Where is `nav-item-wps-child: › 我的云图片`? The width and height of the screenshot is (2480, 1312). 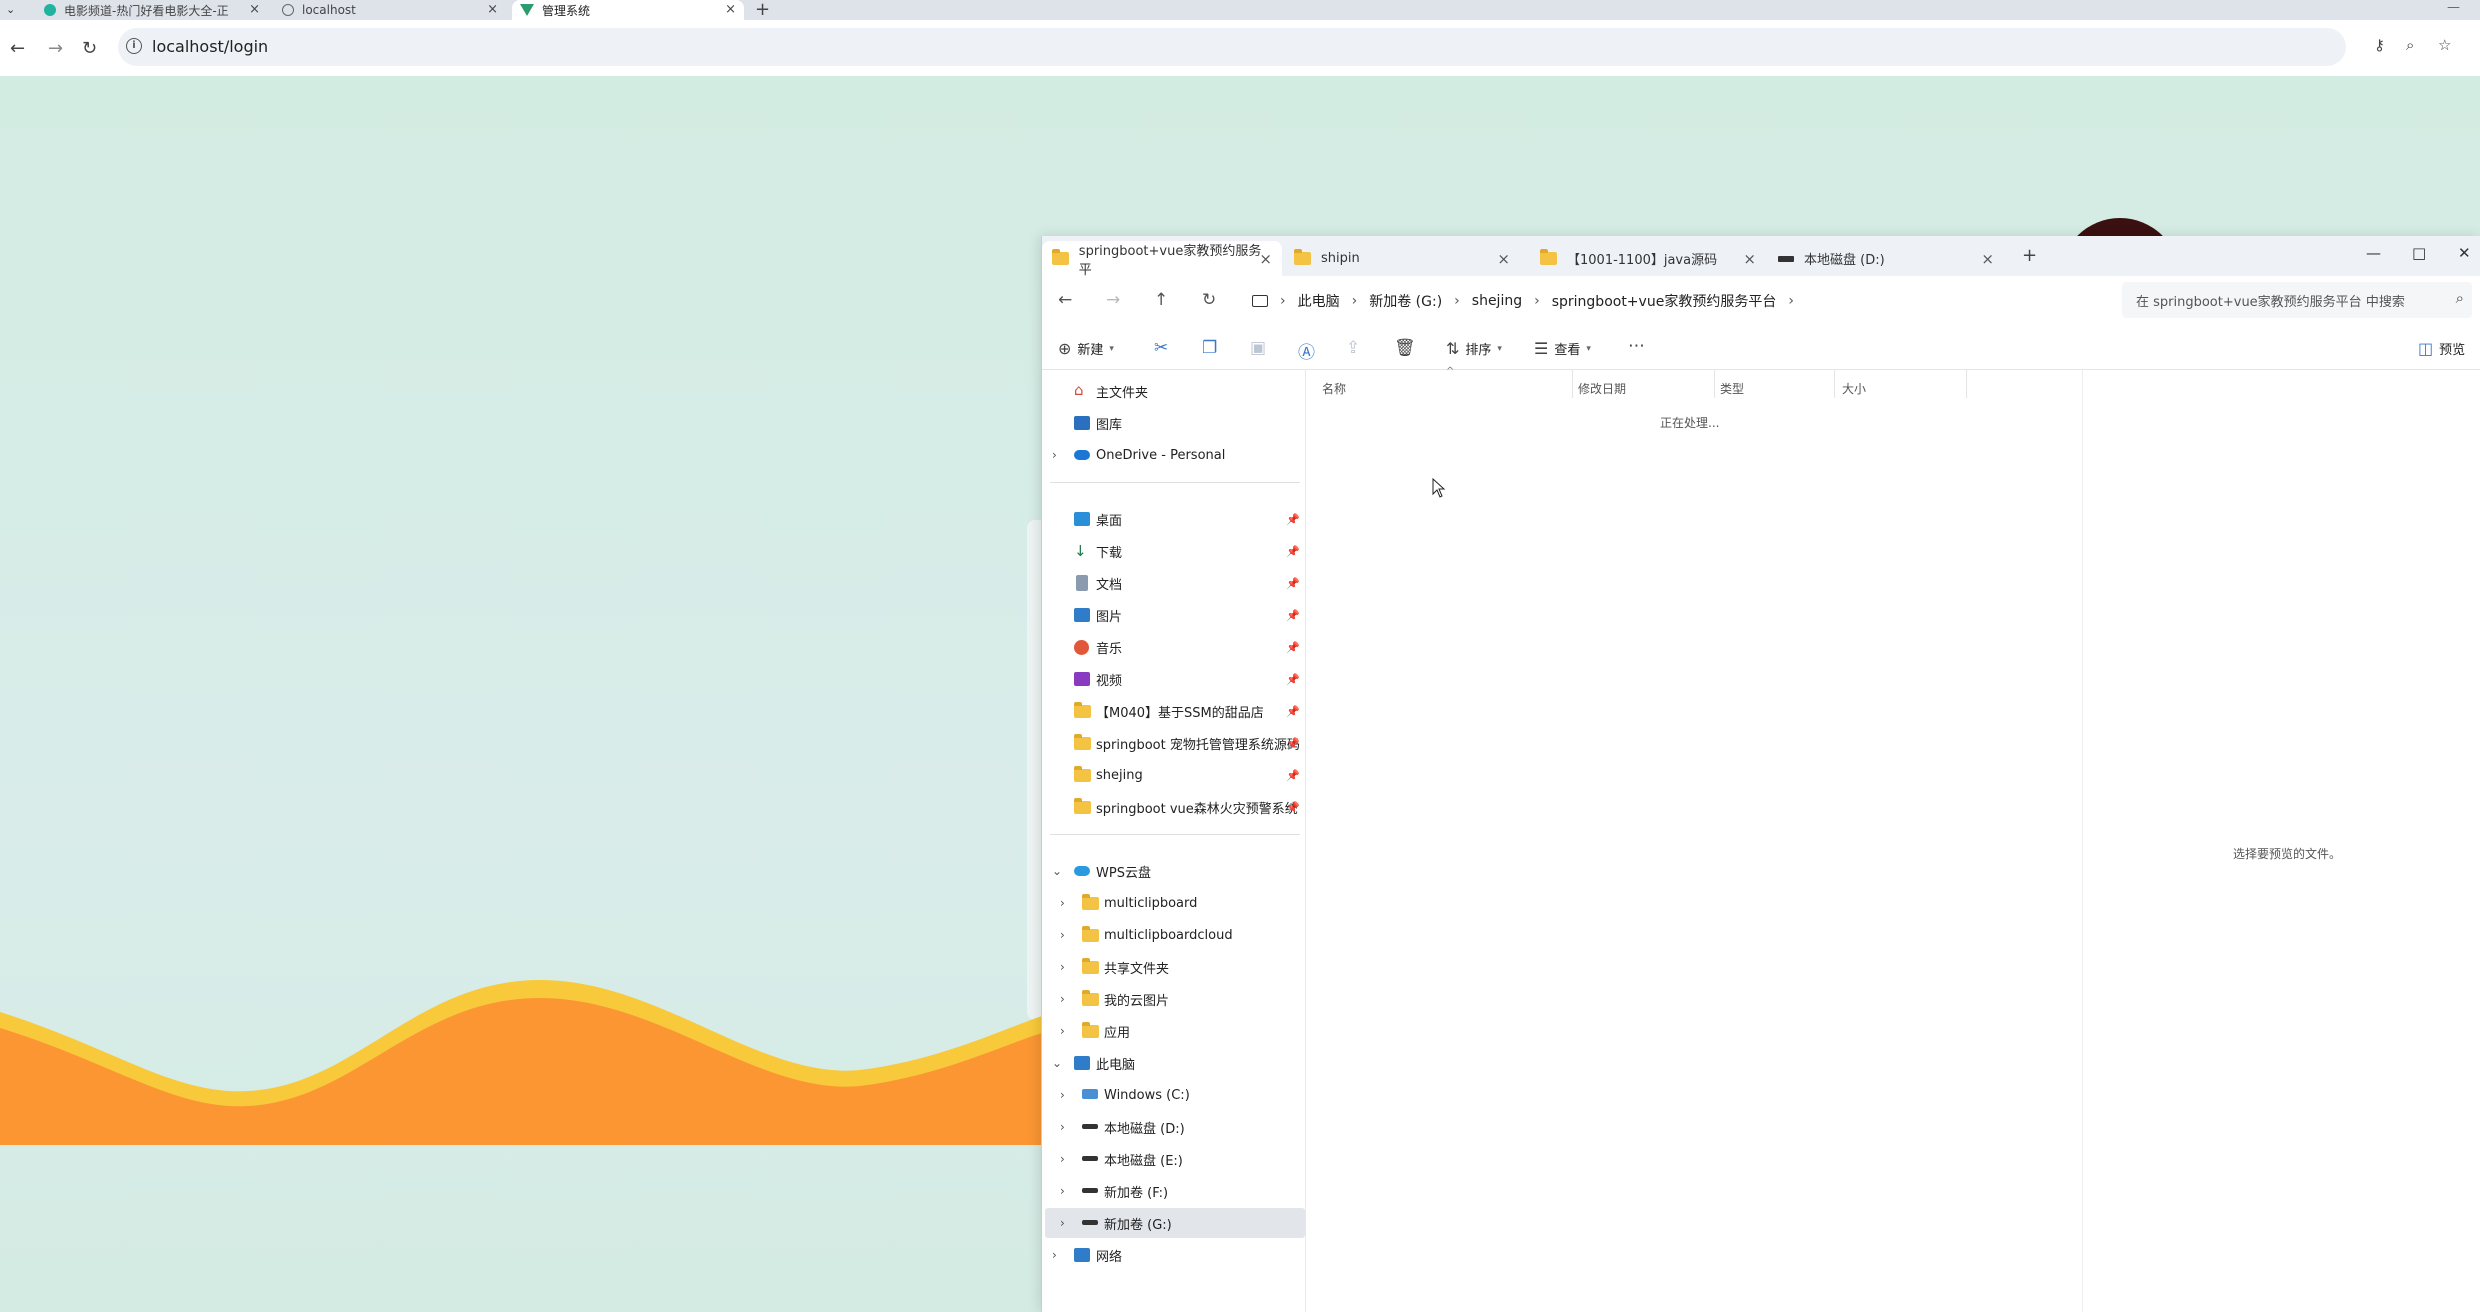
nav-item-wps-child: › 我的云图片 is located at coordinates (1174, 999).